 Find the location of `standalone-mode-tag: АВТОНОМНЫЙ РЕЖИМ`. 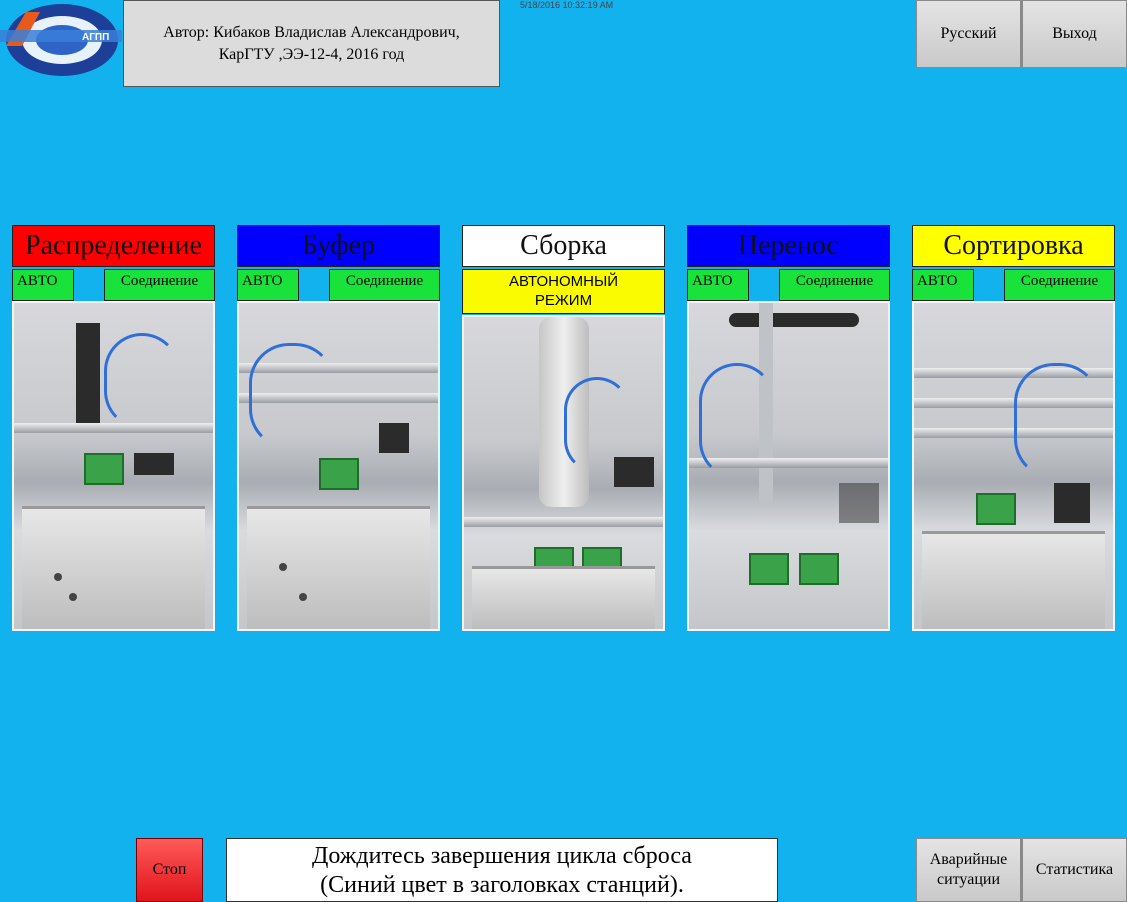

standalone-mode-tag: АВТОНОМНЫЙ РЕЖИМ is located at coordinates (563, 291).